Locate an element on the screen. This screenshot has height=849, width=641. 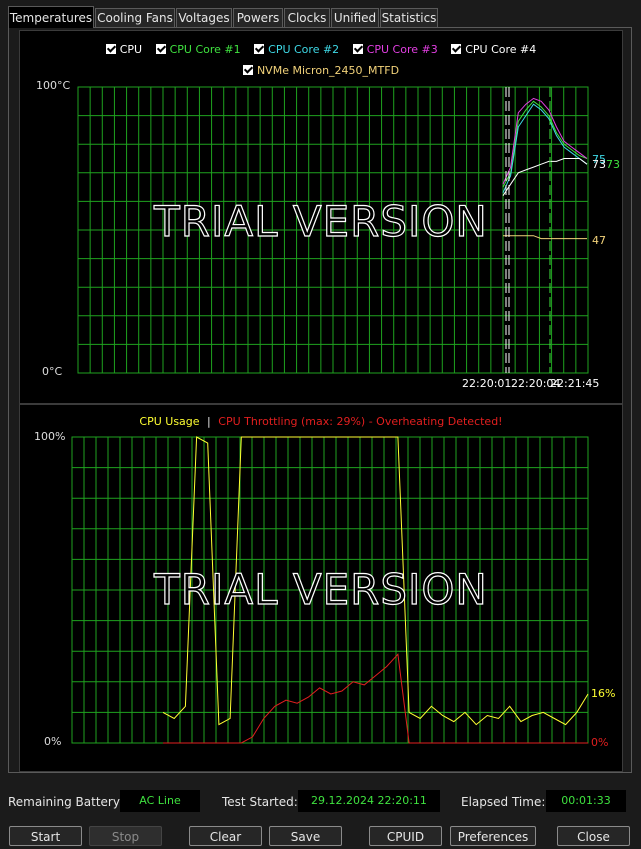
remaining-battery-value: AC Line is located at coordinates (160, 801).